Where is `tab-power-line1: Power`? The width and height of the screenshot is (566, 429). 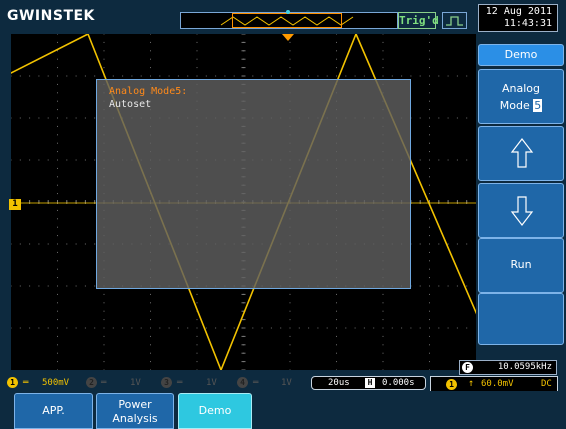
tab-power-line1: Power is located at coordinates (135, 404).